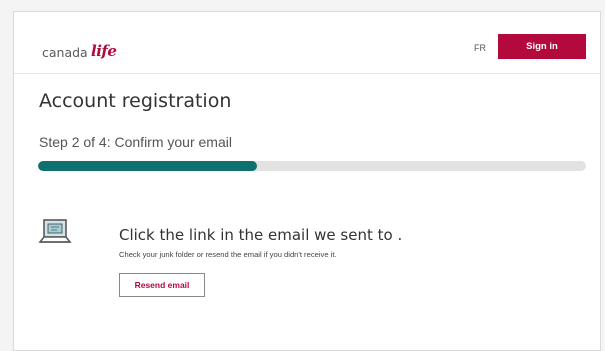 The height and width of the screenshot is (351, 605). What do you see at coordinates (135, 142) in the screenshot?
I see `step-indicator: Step 2 of 4: Confirm your email` at bounding box center [135, 142].